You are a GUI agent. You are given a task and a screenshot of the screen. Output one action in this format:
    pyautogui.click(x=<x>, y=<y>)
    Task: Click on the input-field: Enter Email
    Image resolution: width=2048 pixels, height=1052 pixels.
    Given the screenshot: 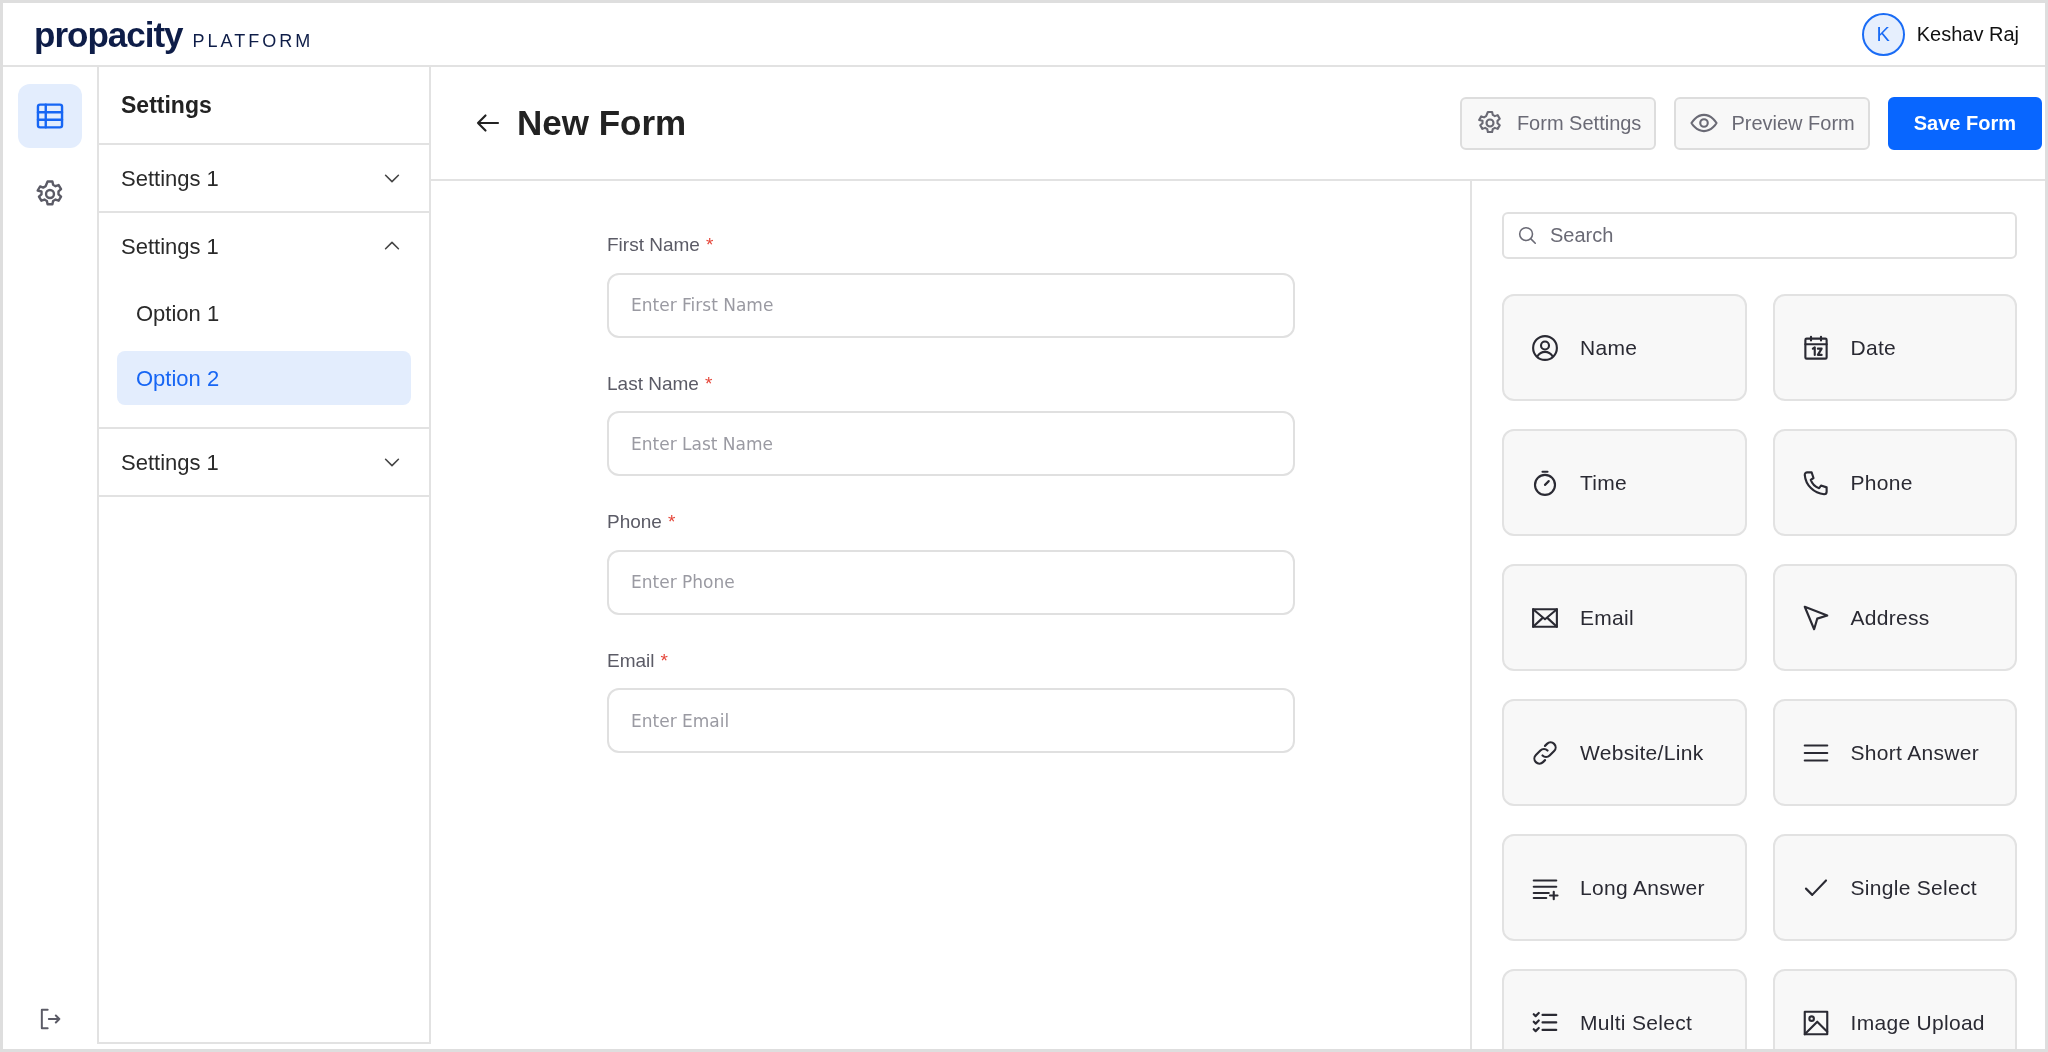 What is the action you would take?
    pyautogui.click(x=951, y=720)
    